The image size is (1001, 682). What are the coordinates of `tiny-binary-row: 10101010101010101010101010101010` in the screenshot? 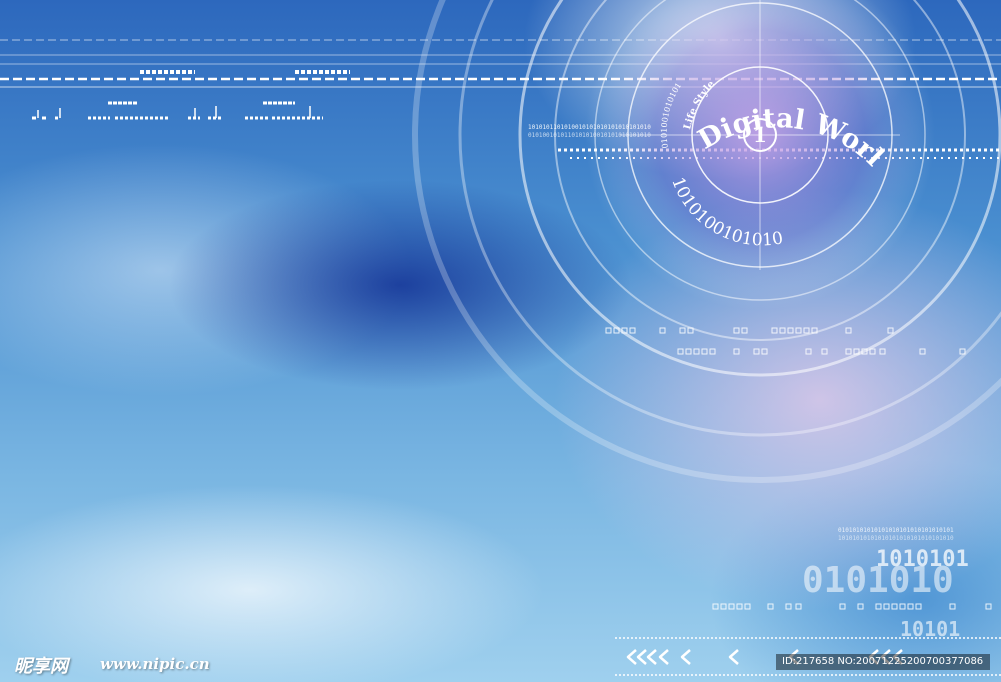 It's located at (896, 538).